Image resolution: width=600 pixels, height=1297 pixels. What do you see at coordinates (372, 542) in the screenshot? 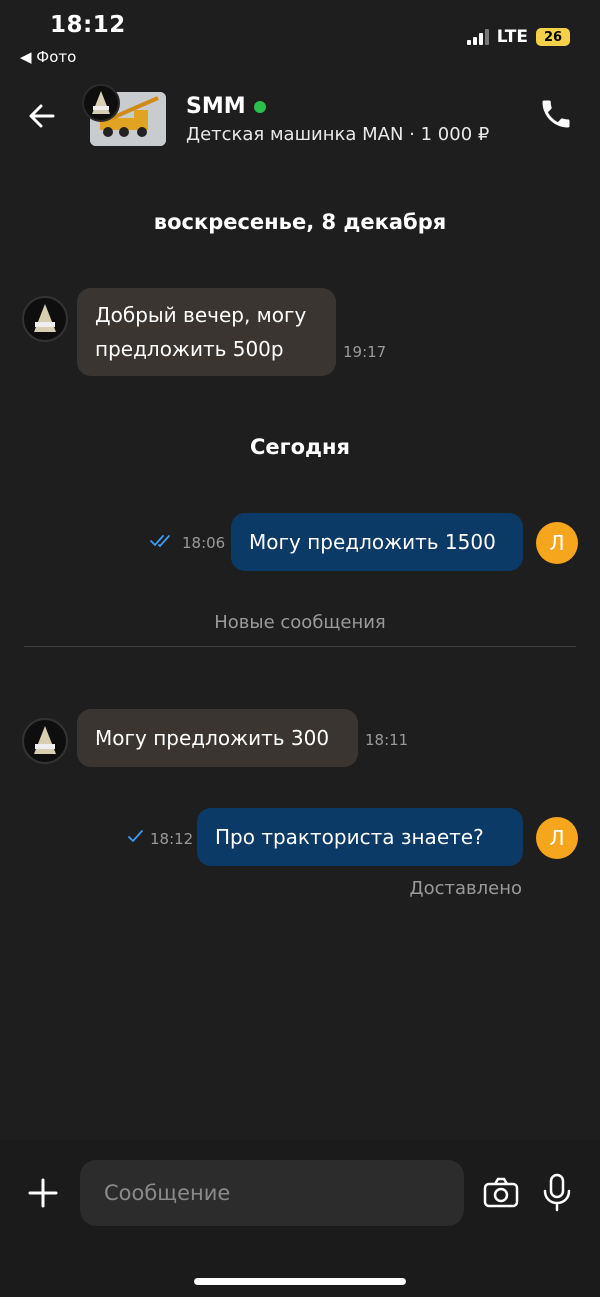
I see `message-text: Могу предложить 1500` at bounding box center [372, 542].